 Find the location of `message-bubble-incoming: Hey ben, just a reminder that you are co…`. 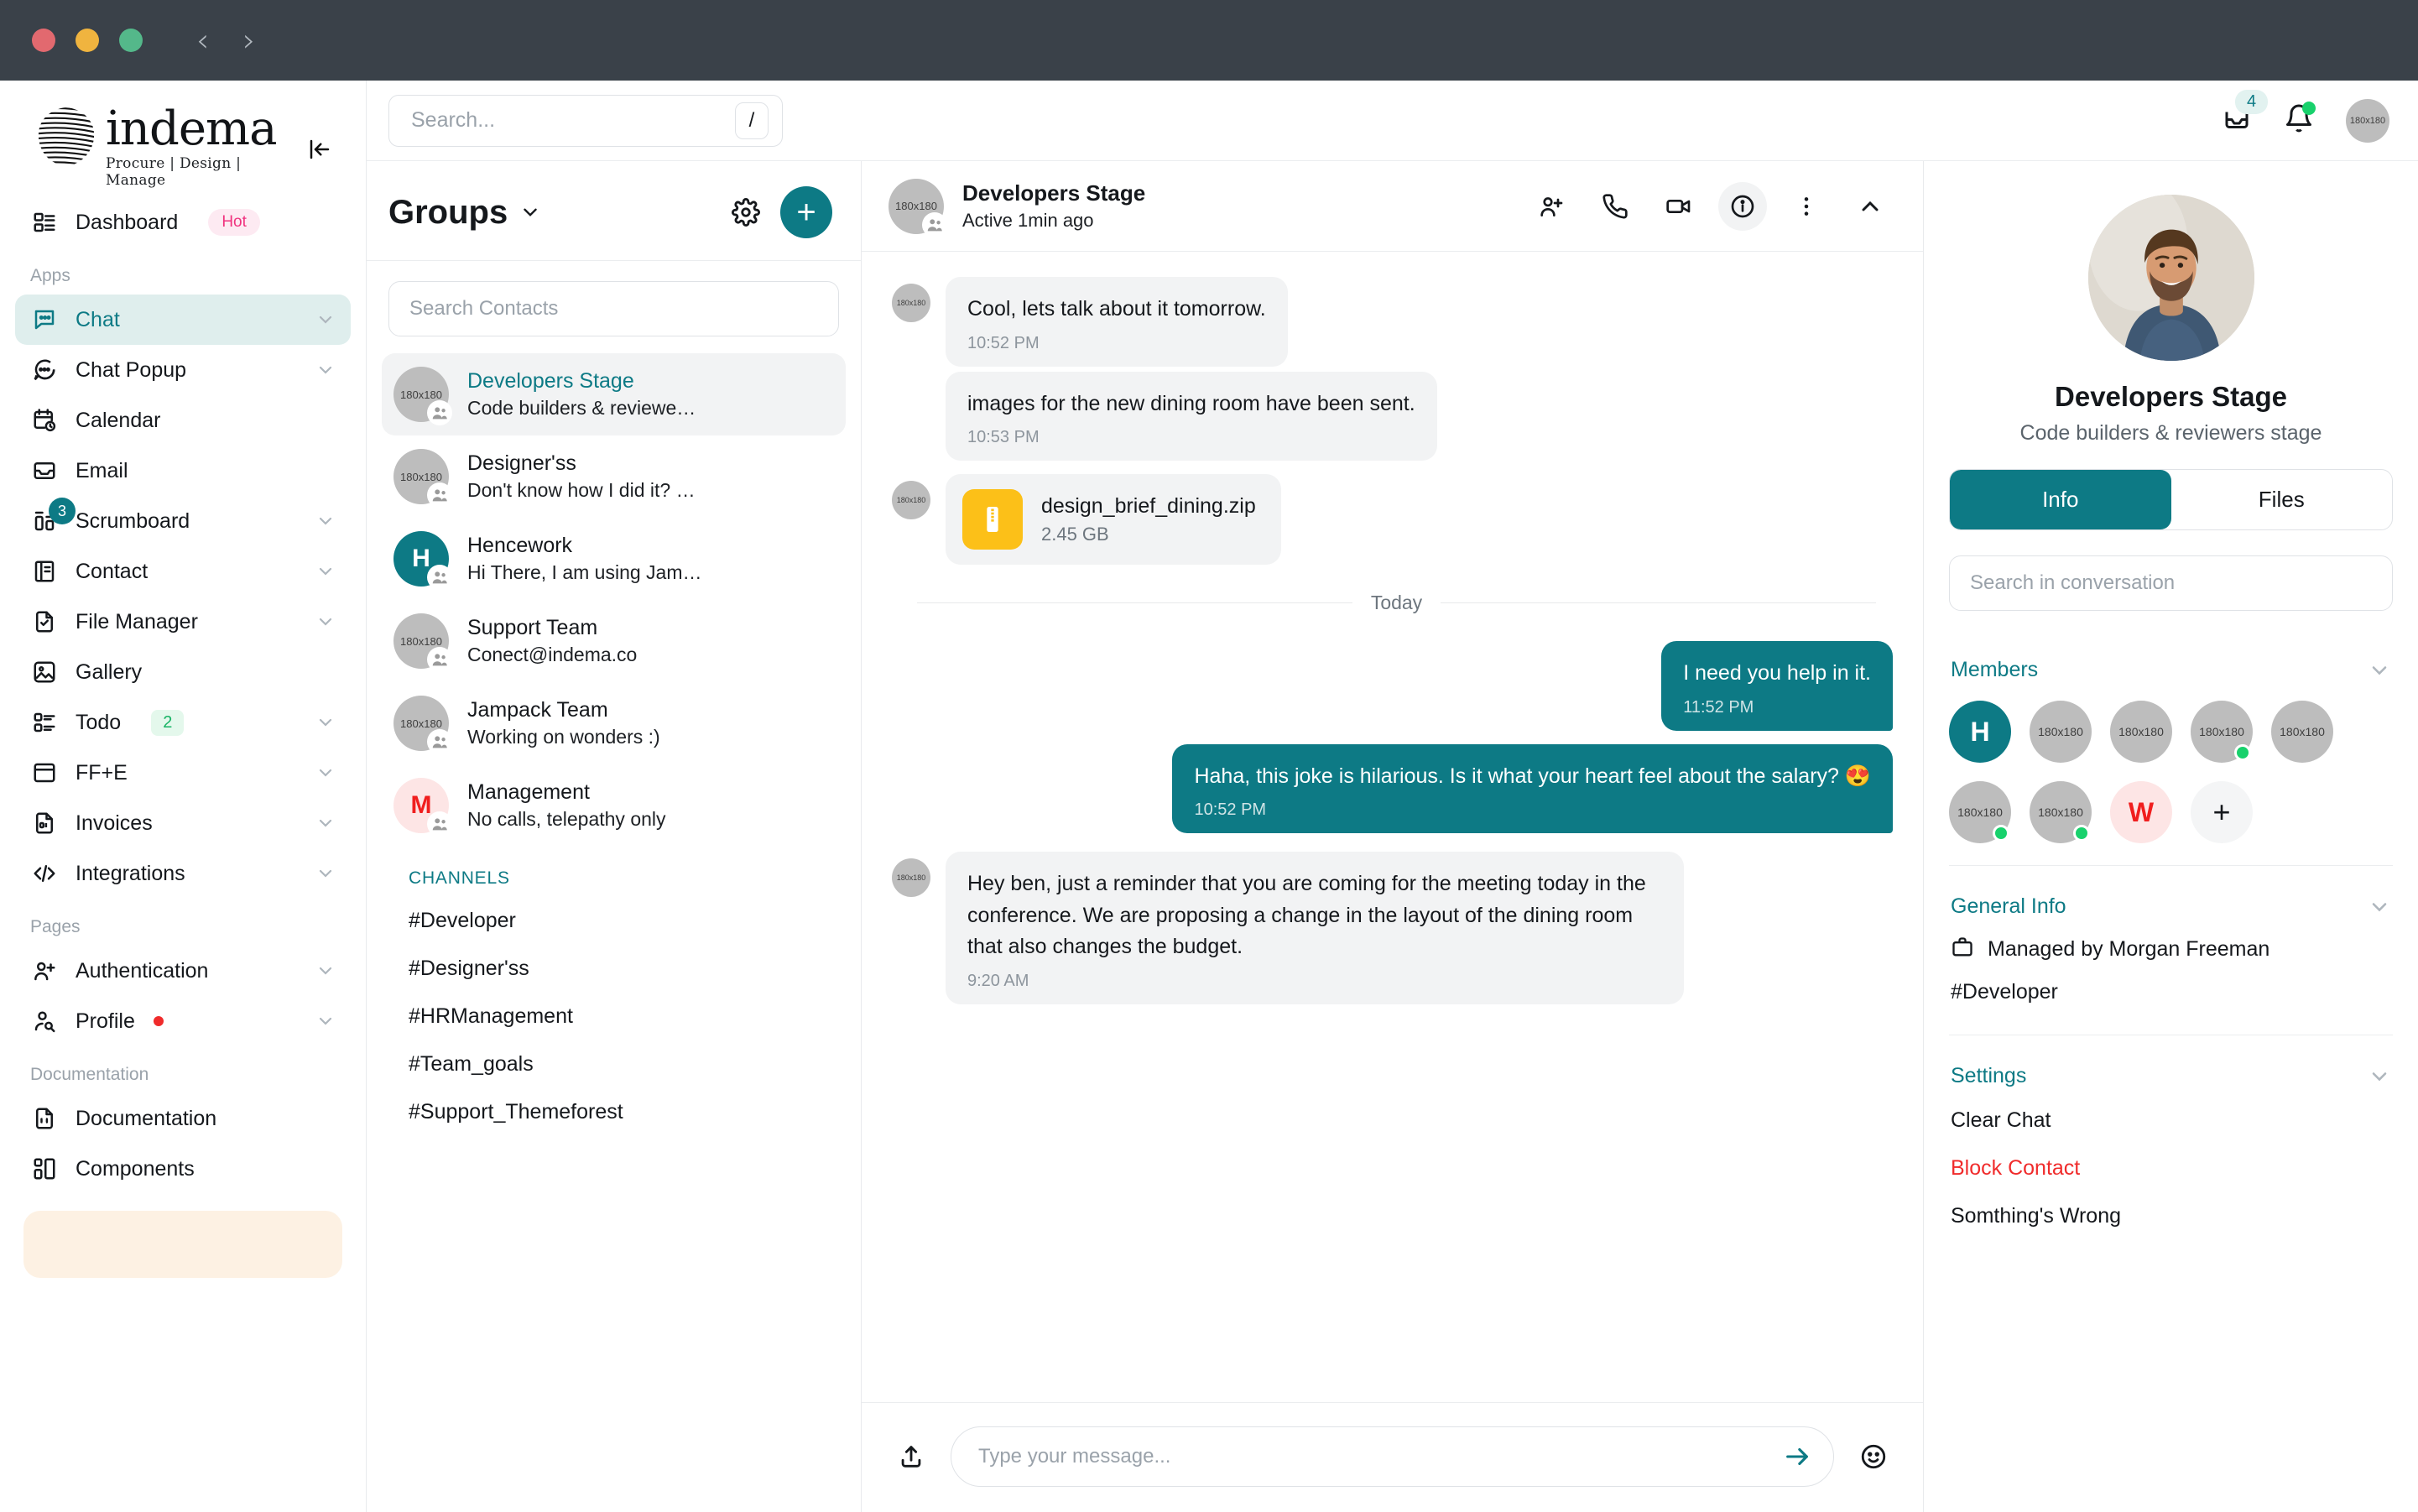

message-bubble-incoming: Hey ben, just a reminder that you are co… is located at coordinates (1315, 928).